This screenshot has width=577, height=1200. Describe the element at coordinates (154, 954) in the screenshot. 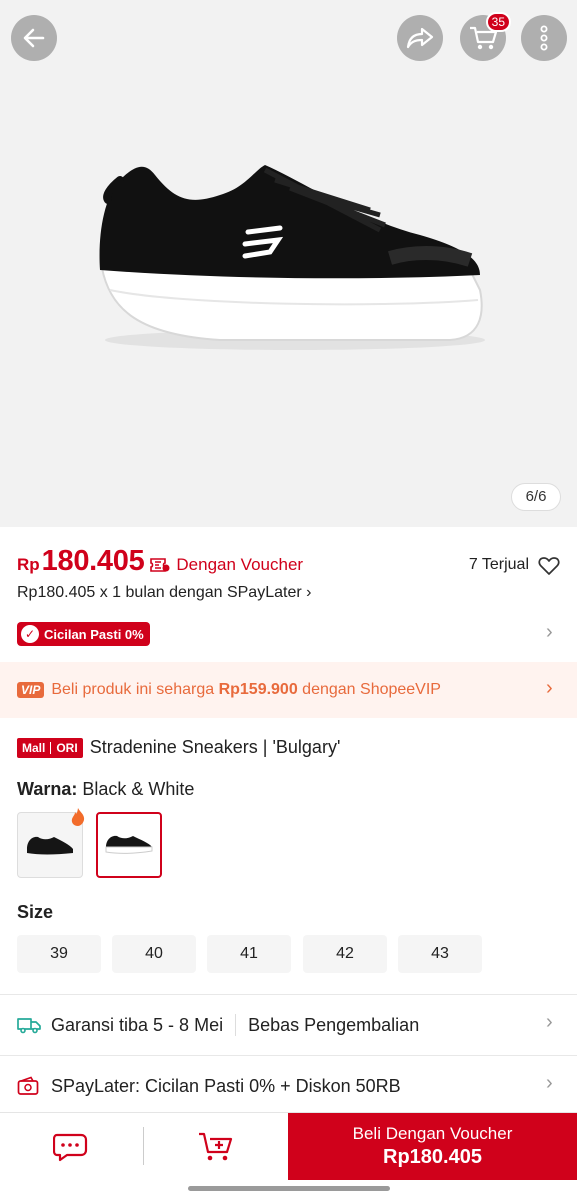

I see `size-option-40: 40` at that location.